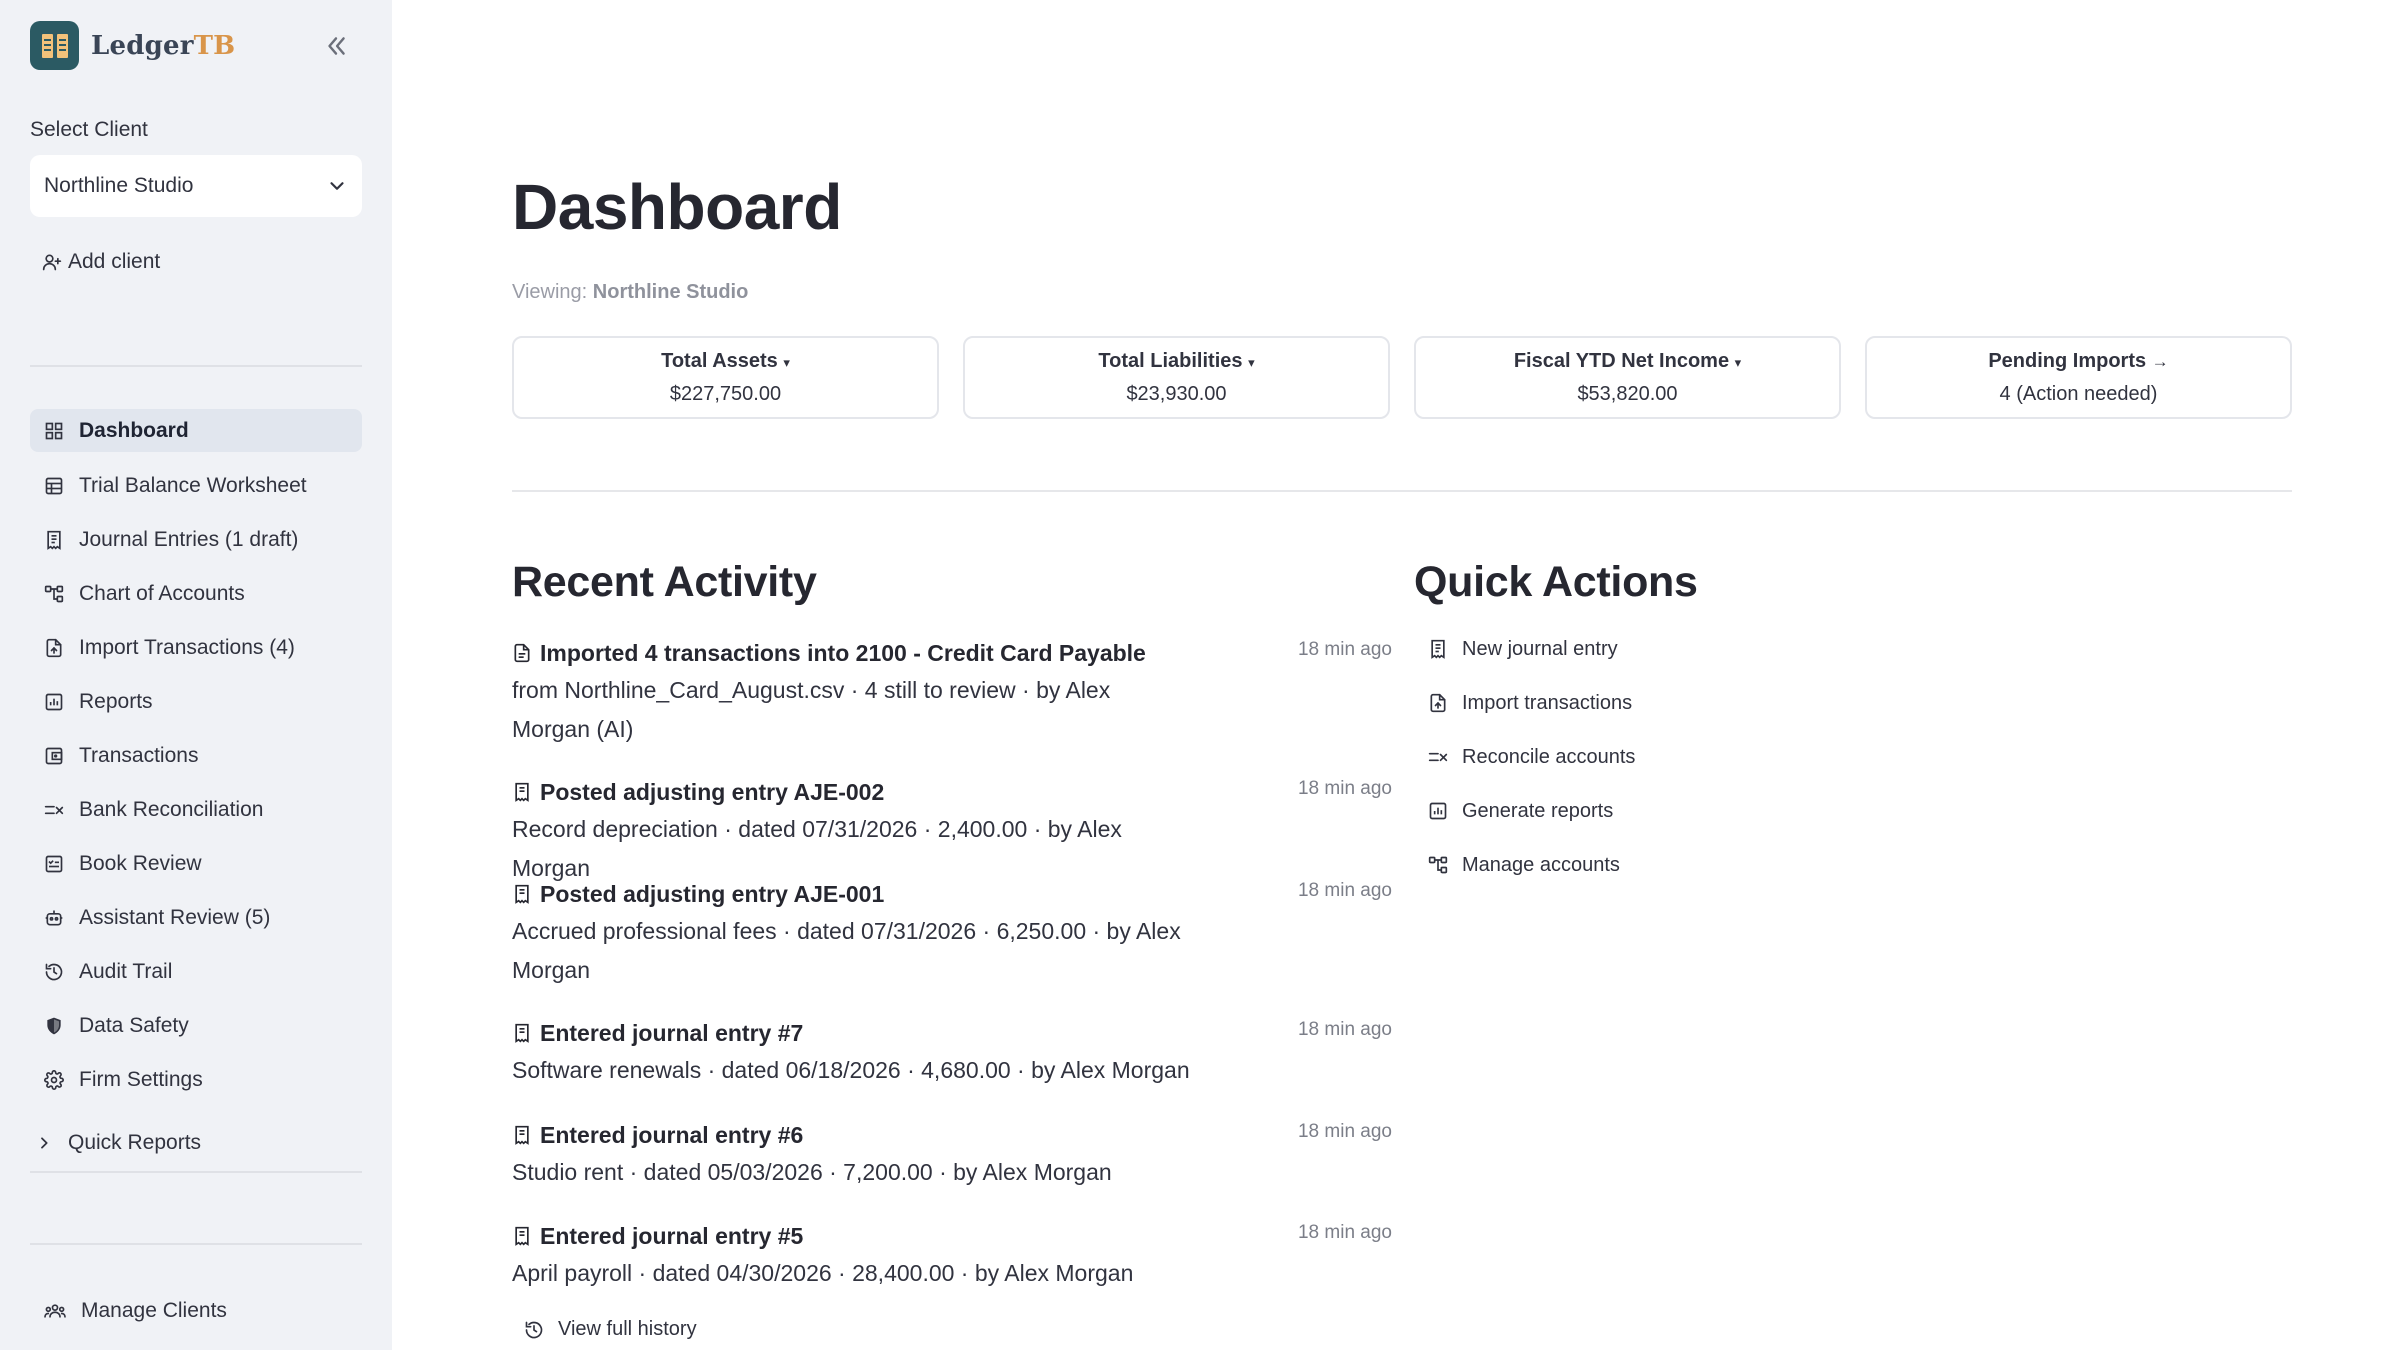 The height and width of the screenshot is (1350, 2400). I want to click on metric-label: Pending Imports, so click(2067, 361).